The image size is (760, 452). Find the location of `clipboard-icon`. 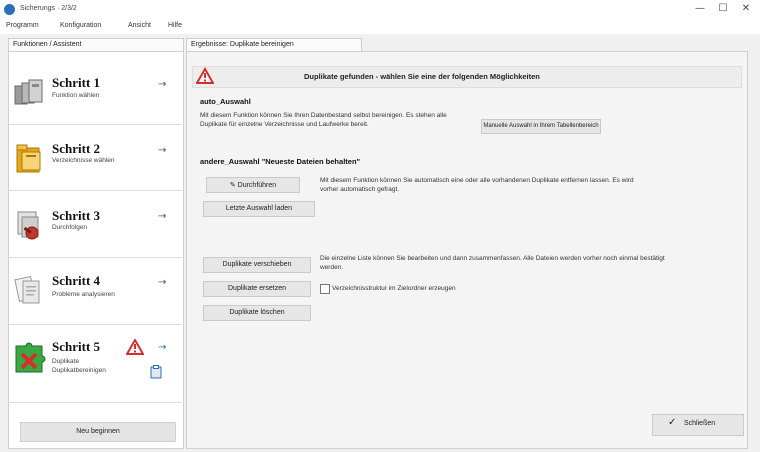

clipboard-icon is located at coordinates (156, 372).